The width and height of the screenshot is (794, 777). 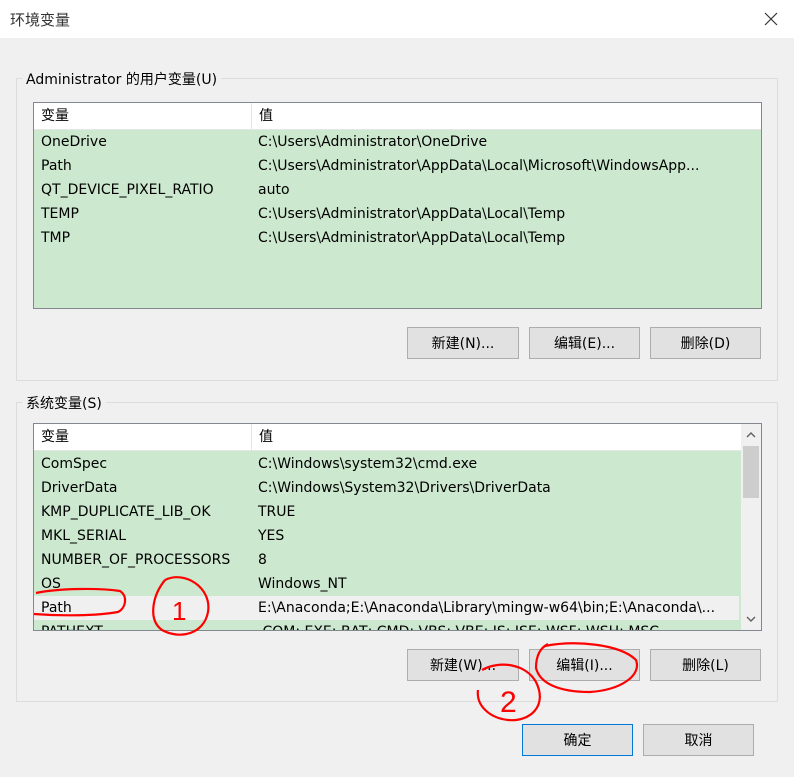 I want to click on variable-name: TEMP, so click(x=60, y=214).